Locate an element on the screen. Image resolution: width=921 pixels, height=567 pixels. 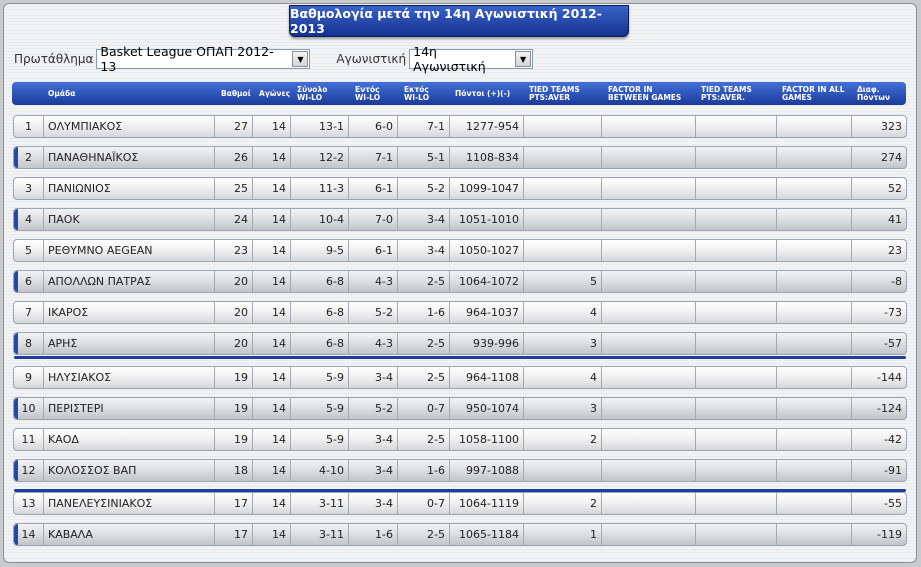
cell-team: ΗΛΥΣΙΑΚΟΣ is located at coordinates (129, 377).